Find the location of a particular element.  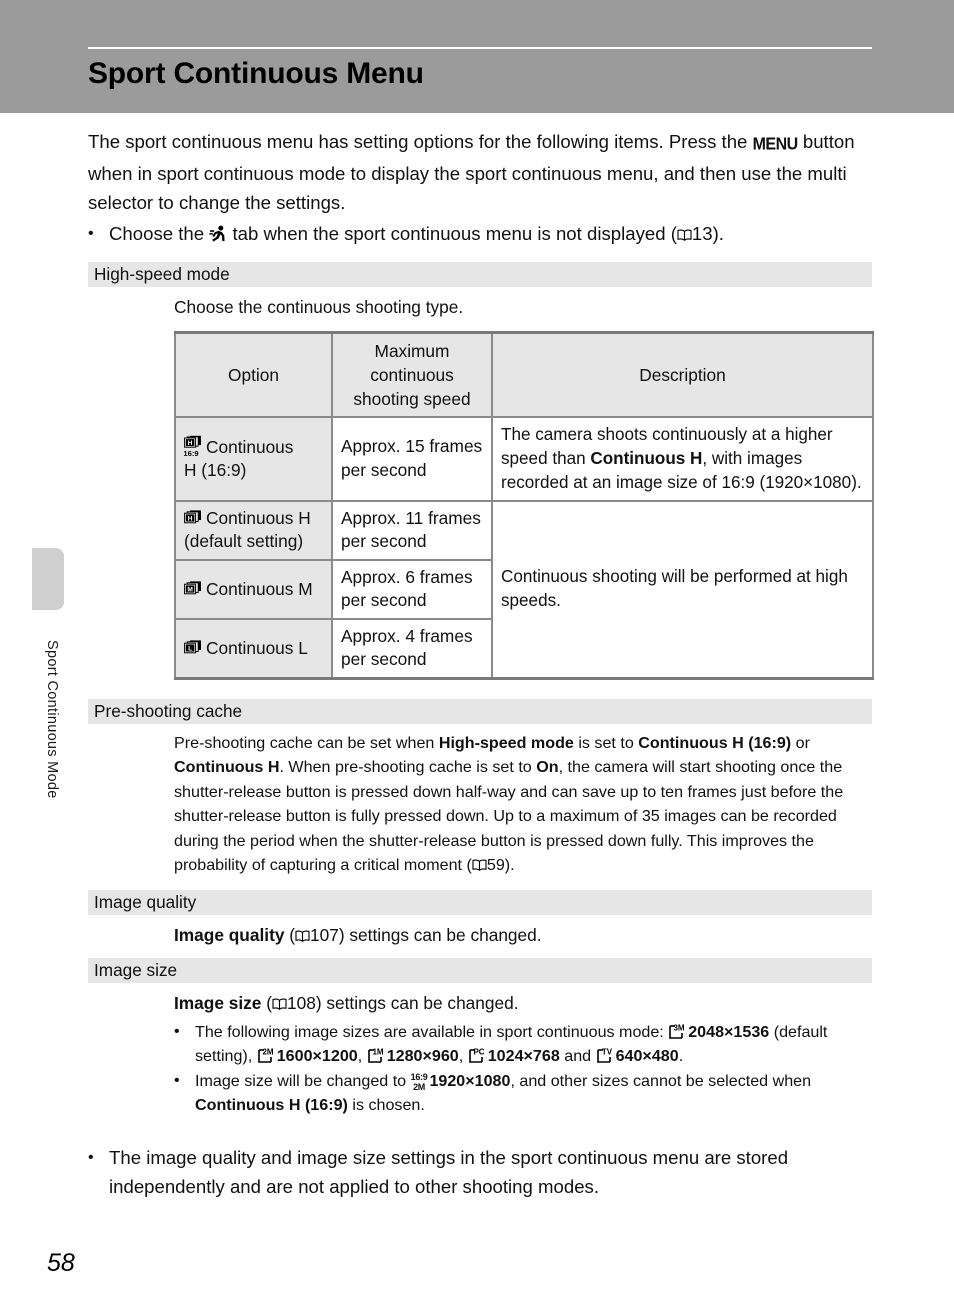

psc-text-4: . When pre-shooting cache is set to is located at coordinates (408, 767).